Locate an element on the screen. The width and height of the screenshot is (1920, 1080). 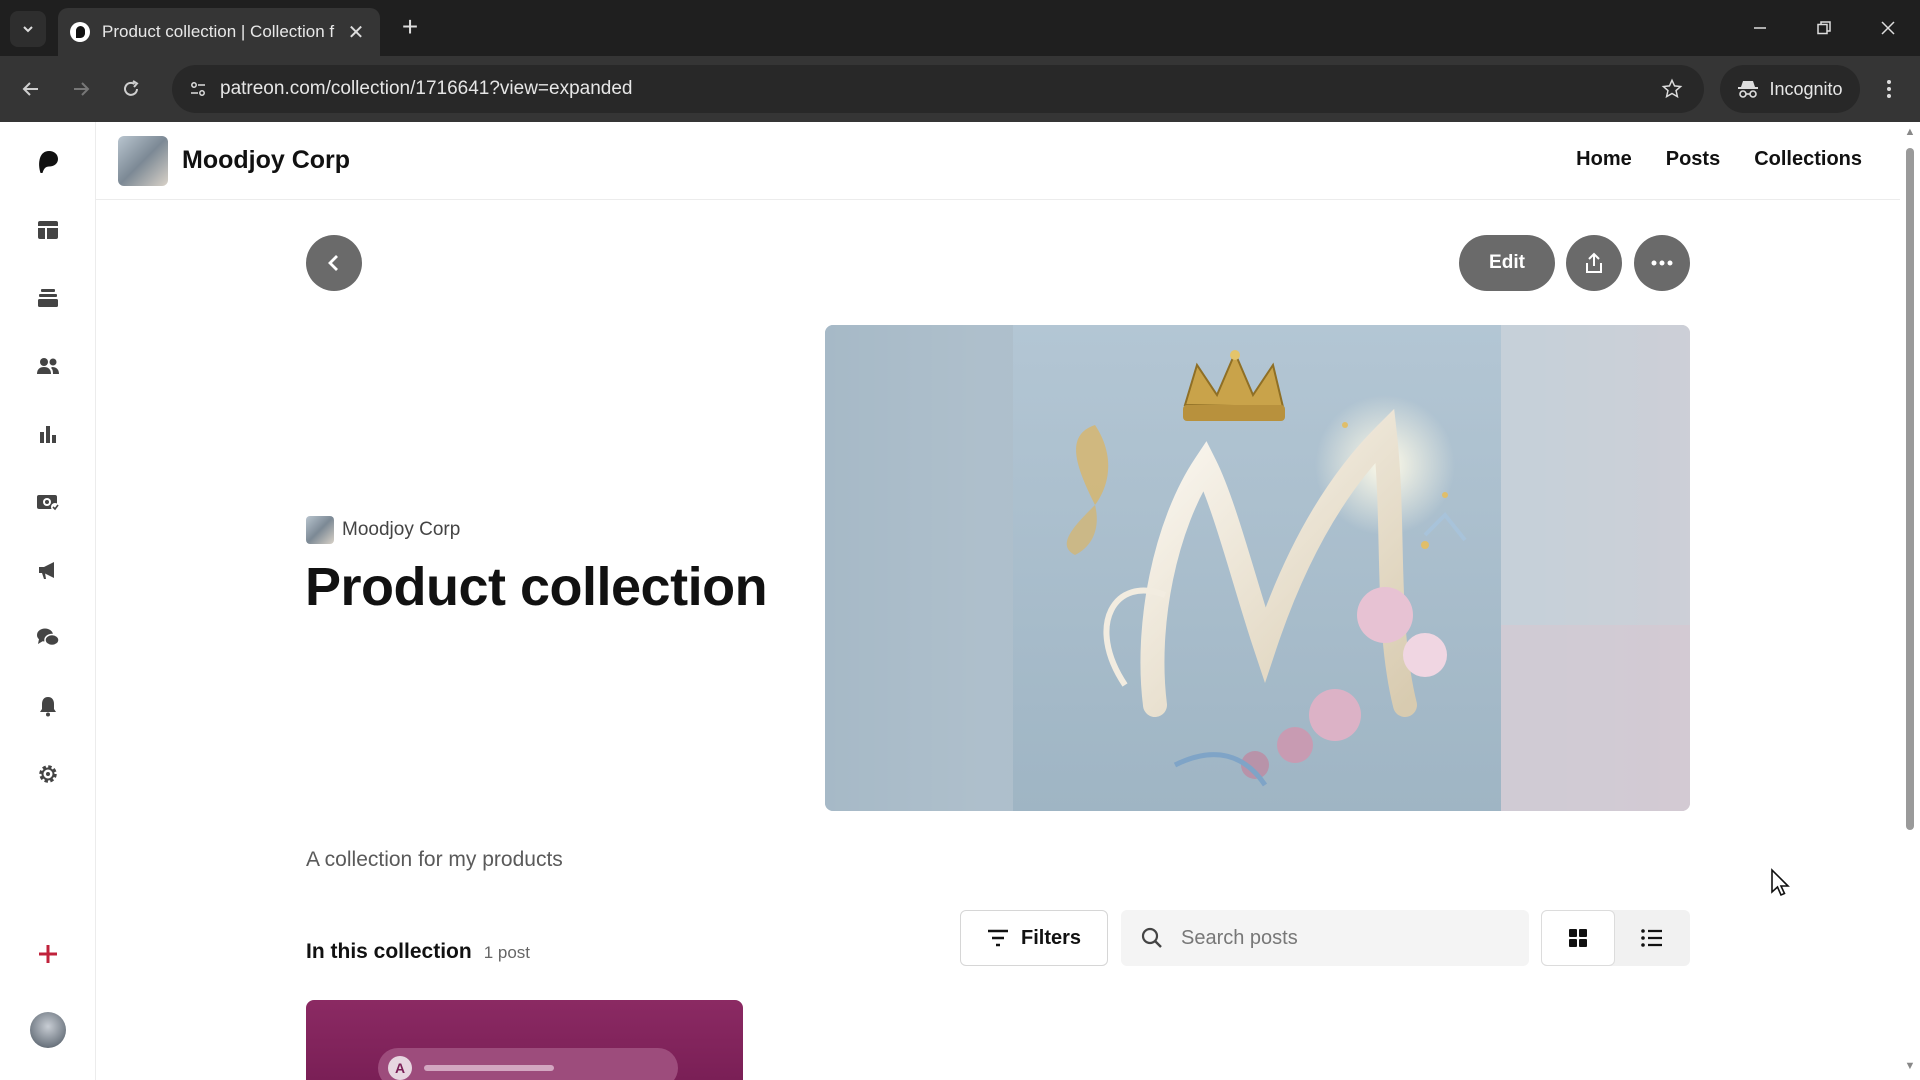
post-preview-avatar: A is located at coordinates (400, 1068).